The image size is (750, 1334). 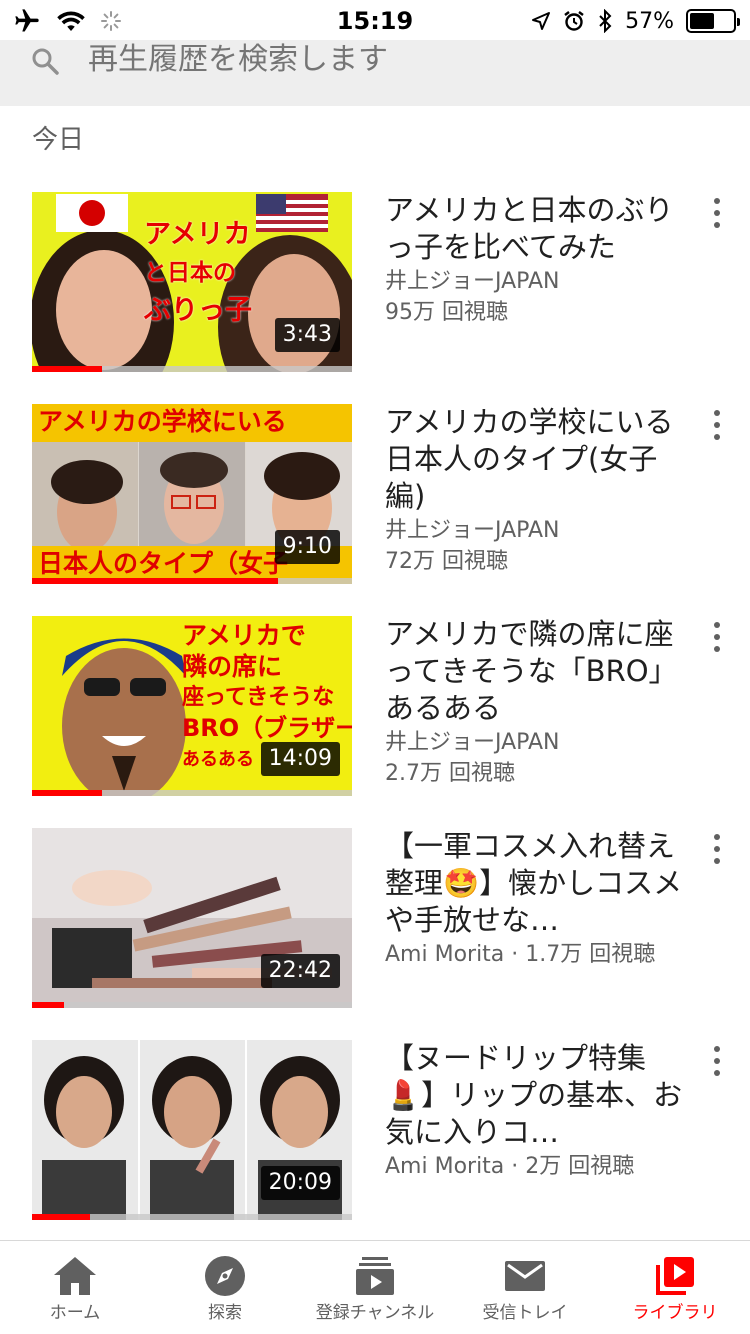 What do you see at coordinates (375, 20) in the screenshot?
I see `status-bar: 15:19 57%` at bounding box center [375, 20].